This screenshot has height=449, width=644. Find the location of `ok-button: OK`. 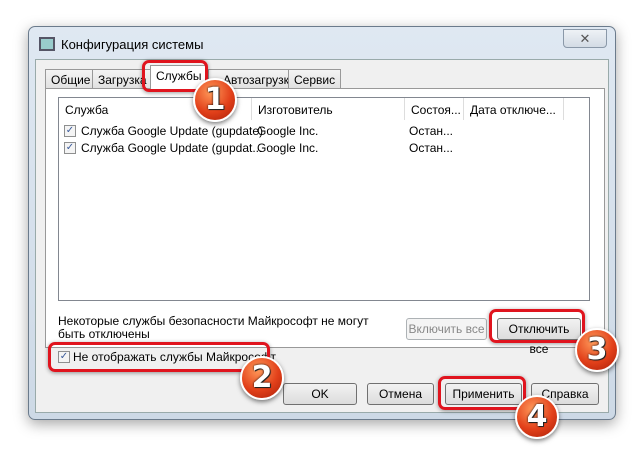

ok-button: OK is located at coordinates (320, 394).